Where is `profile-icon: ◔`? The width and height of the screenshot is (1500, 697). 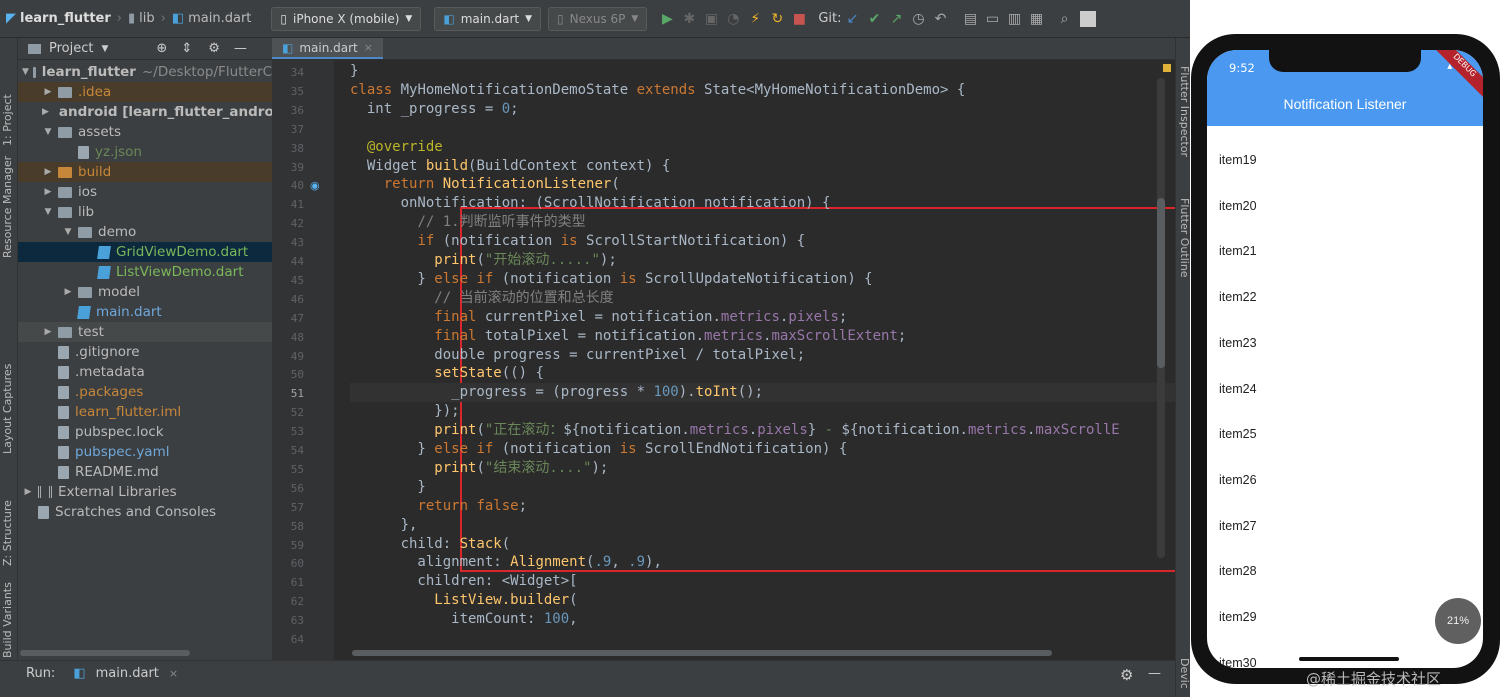 profile-icon: ◔ is located at coordinates (733, 19).